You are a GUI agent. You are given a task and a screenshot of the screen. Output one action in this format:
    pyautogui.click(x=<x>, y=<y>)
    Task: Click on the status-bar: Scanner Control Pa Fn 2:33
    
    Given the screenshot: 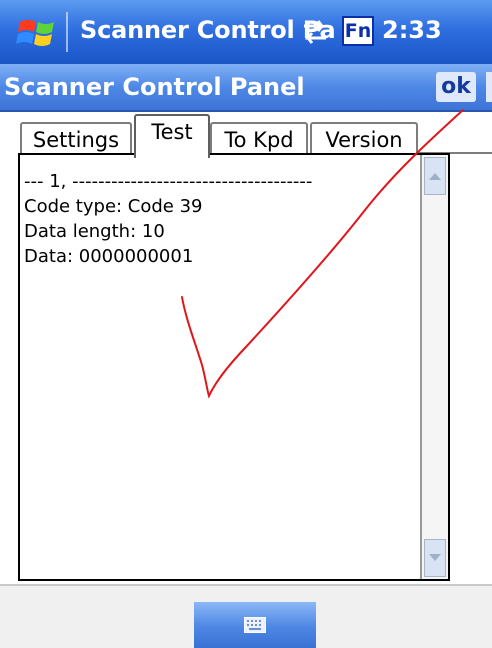 What is the action you would take?
    pyautogui.click(x=246, y=32)
    